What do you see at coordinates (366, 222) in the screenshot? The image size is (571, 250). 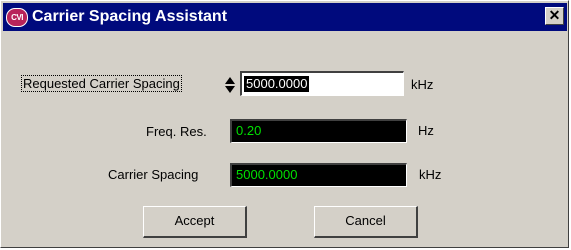 I see `cancel-button: Cancel` at bounding box center [366, 222].